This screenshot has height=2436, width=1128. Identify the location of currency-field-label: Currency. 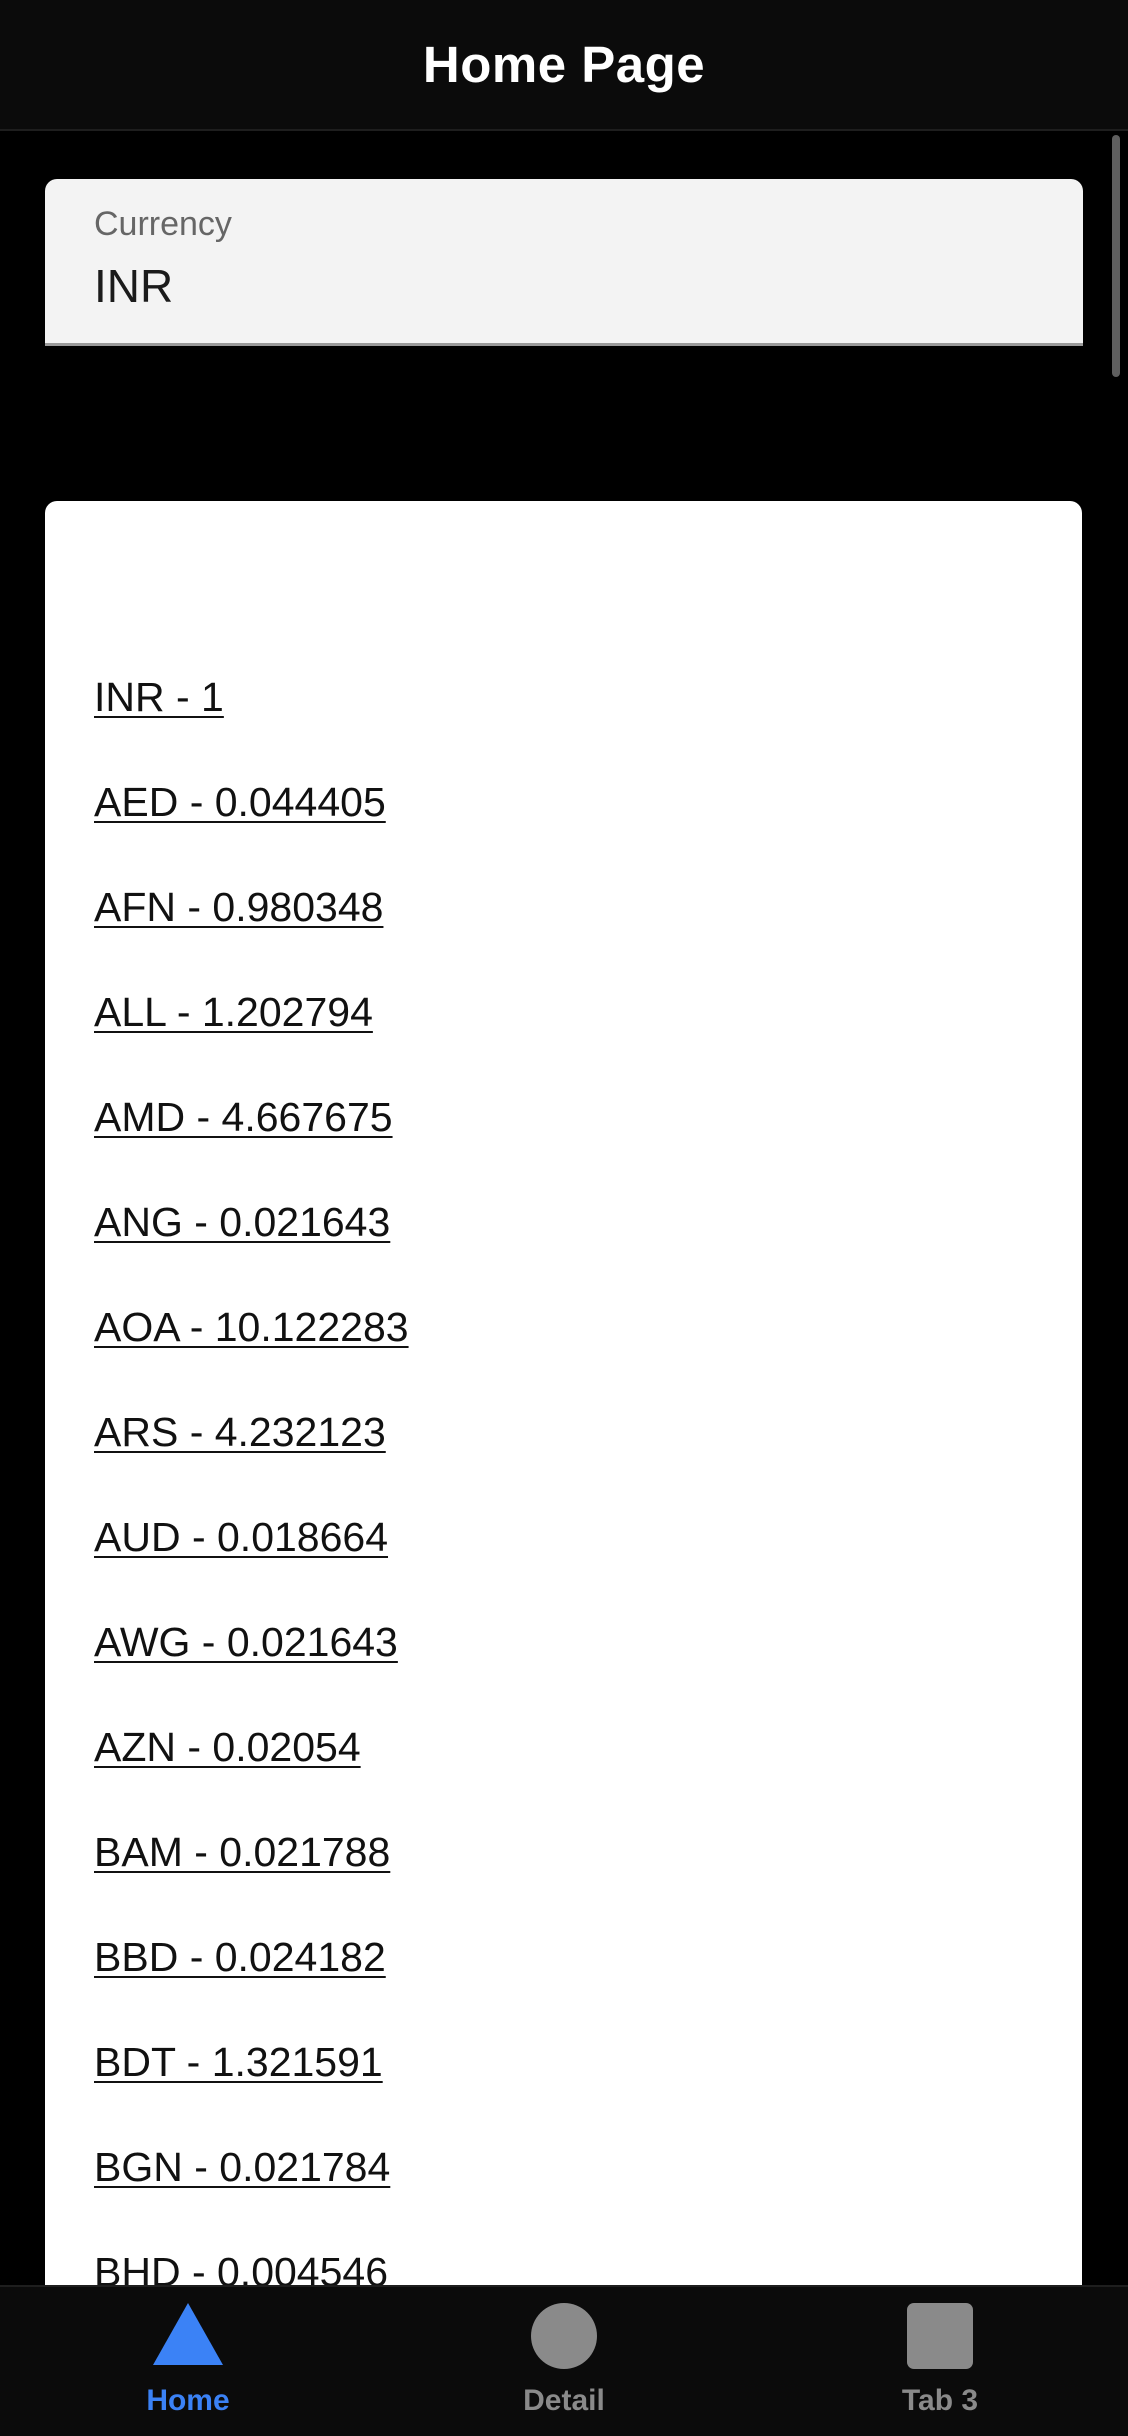
(163, 224).